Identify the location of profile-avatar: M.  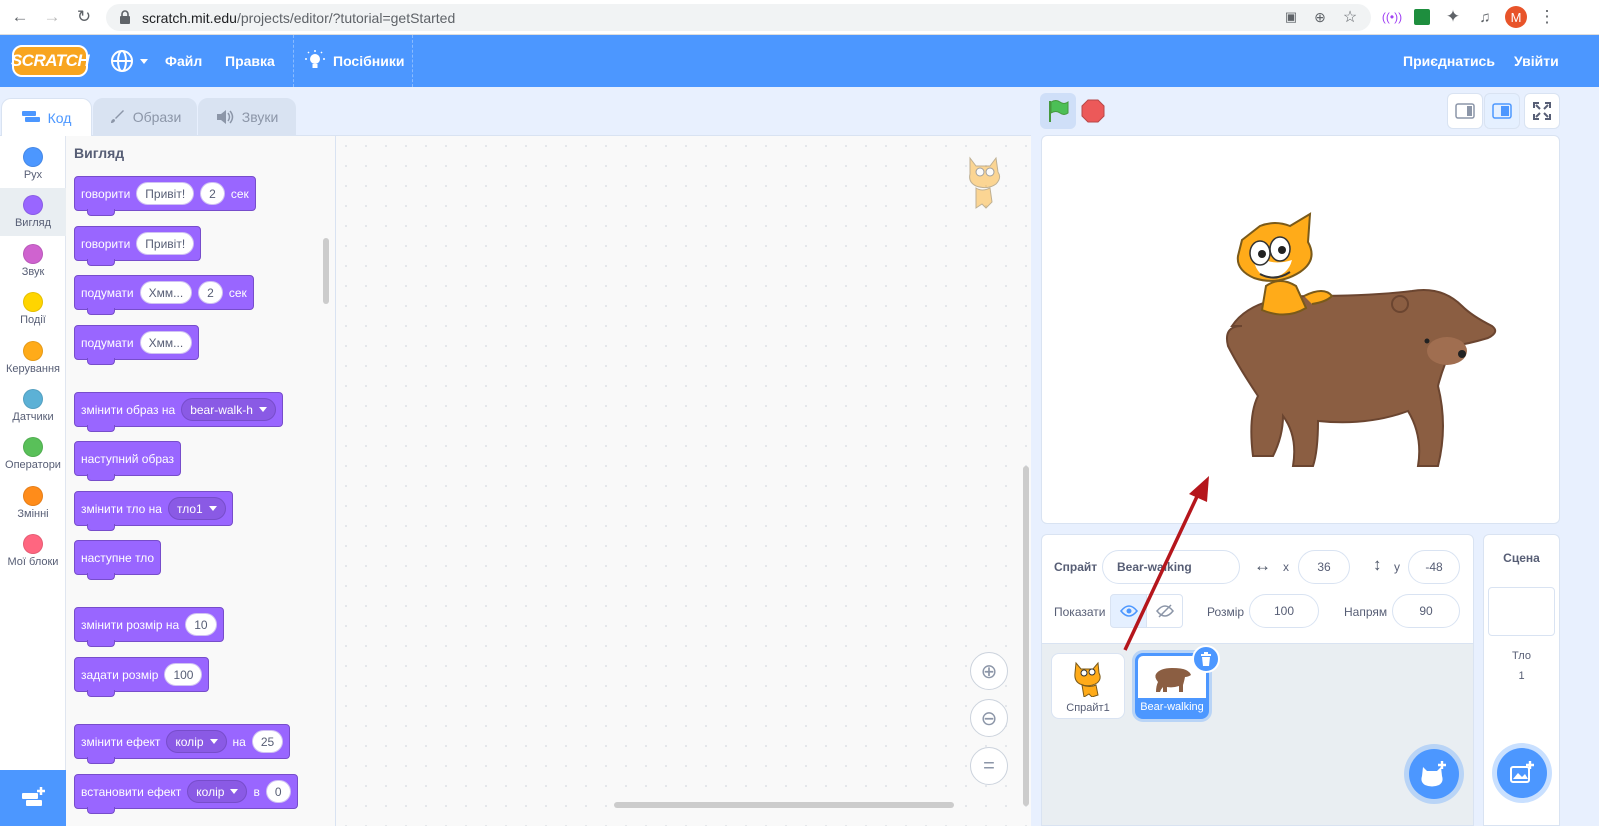
(1516, 17).